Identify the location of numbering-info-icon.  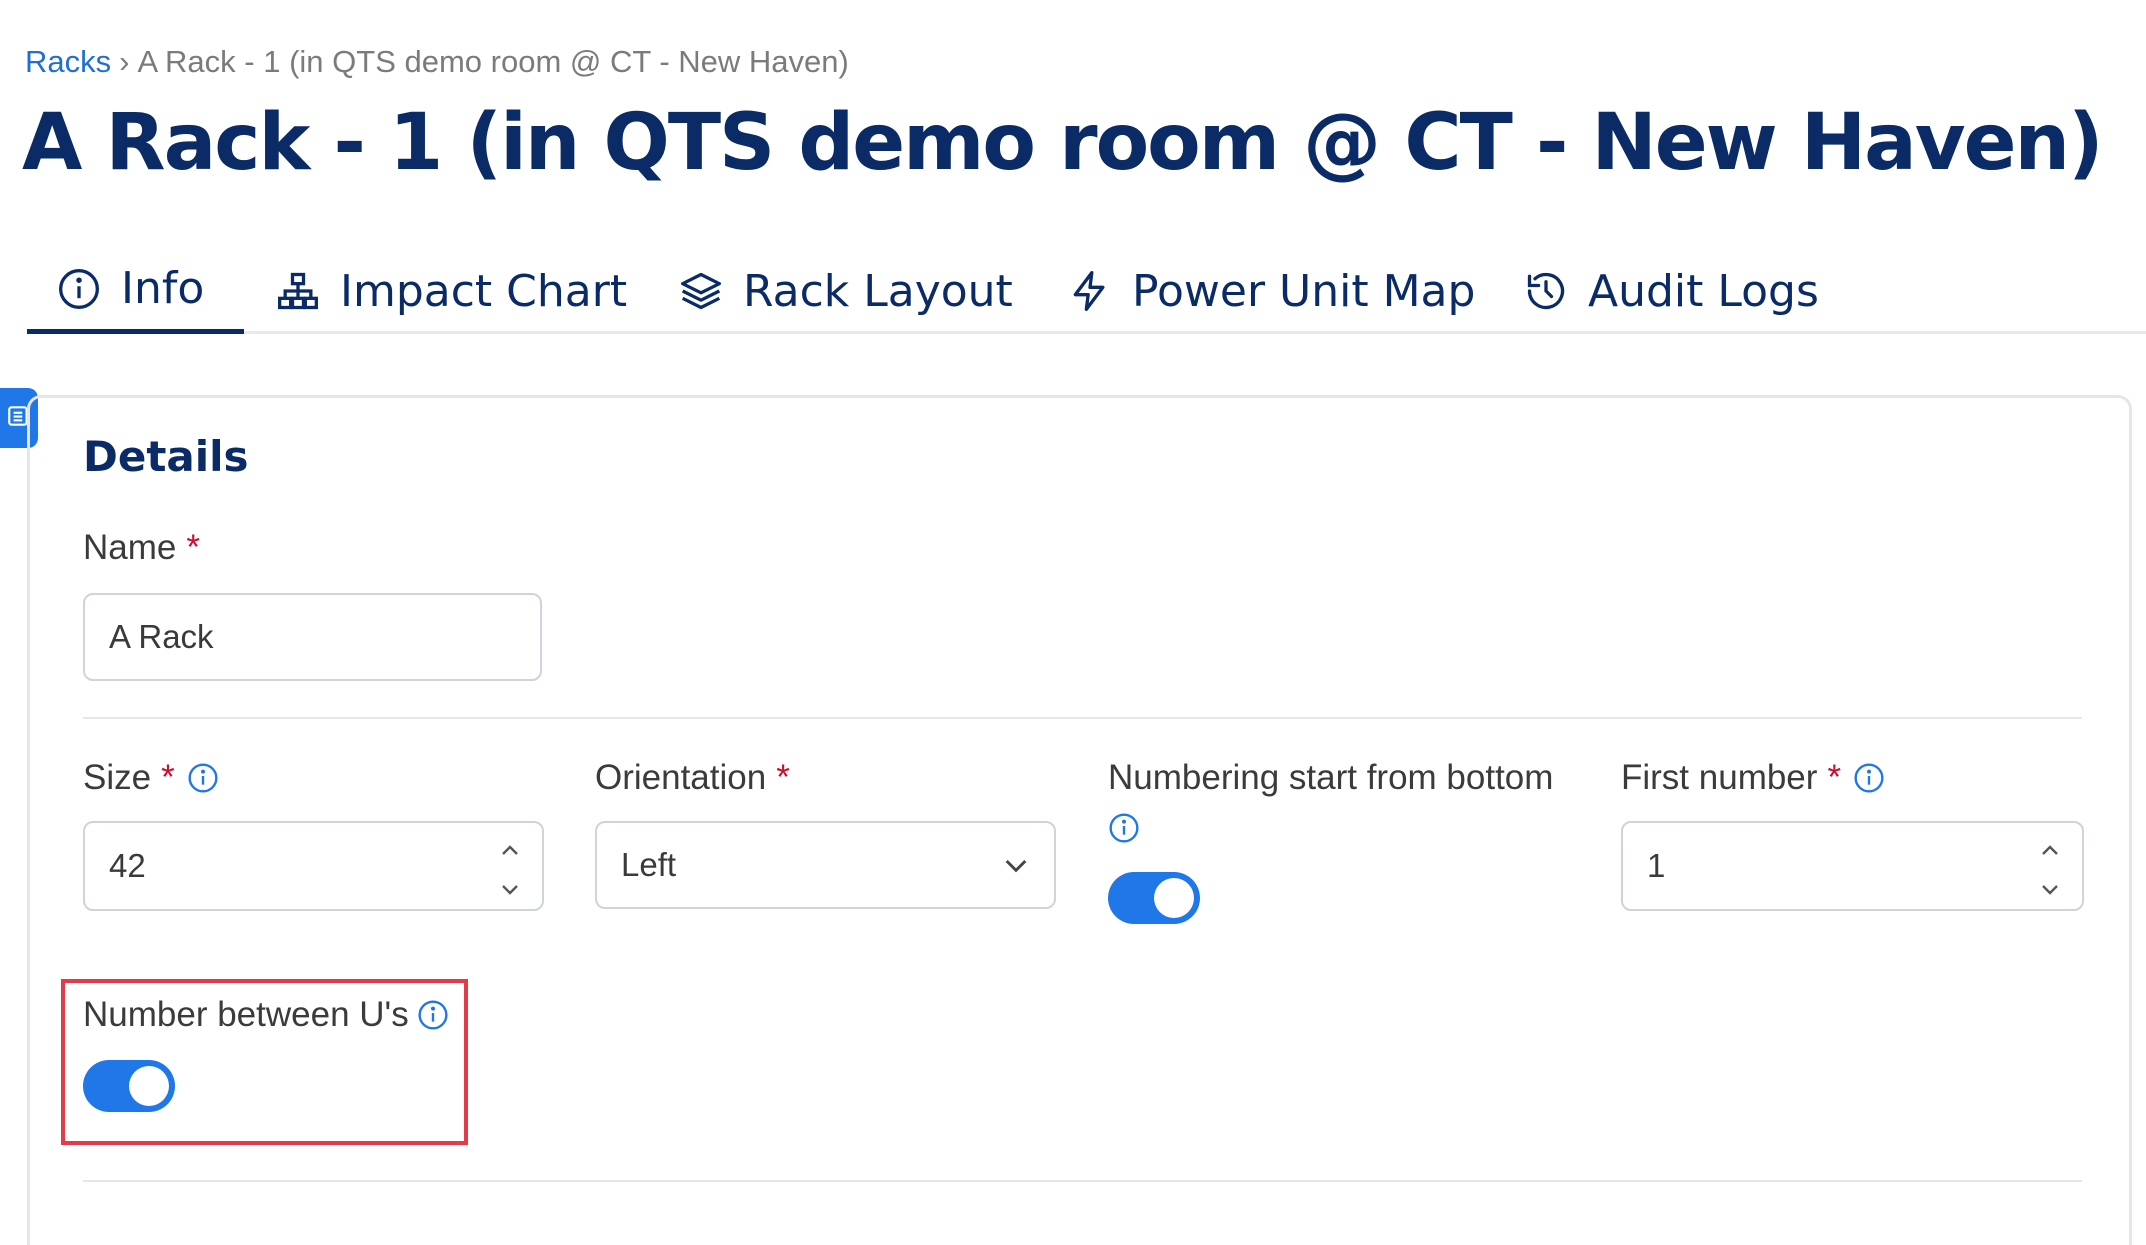
(1124, 828).